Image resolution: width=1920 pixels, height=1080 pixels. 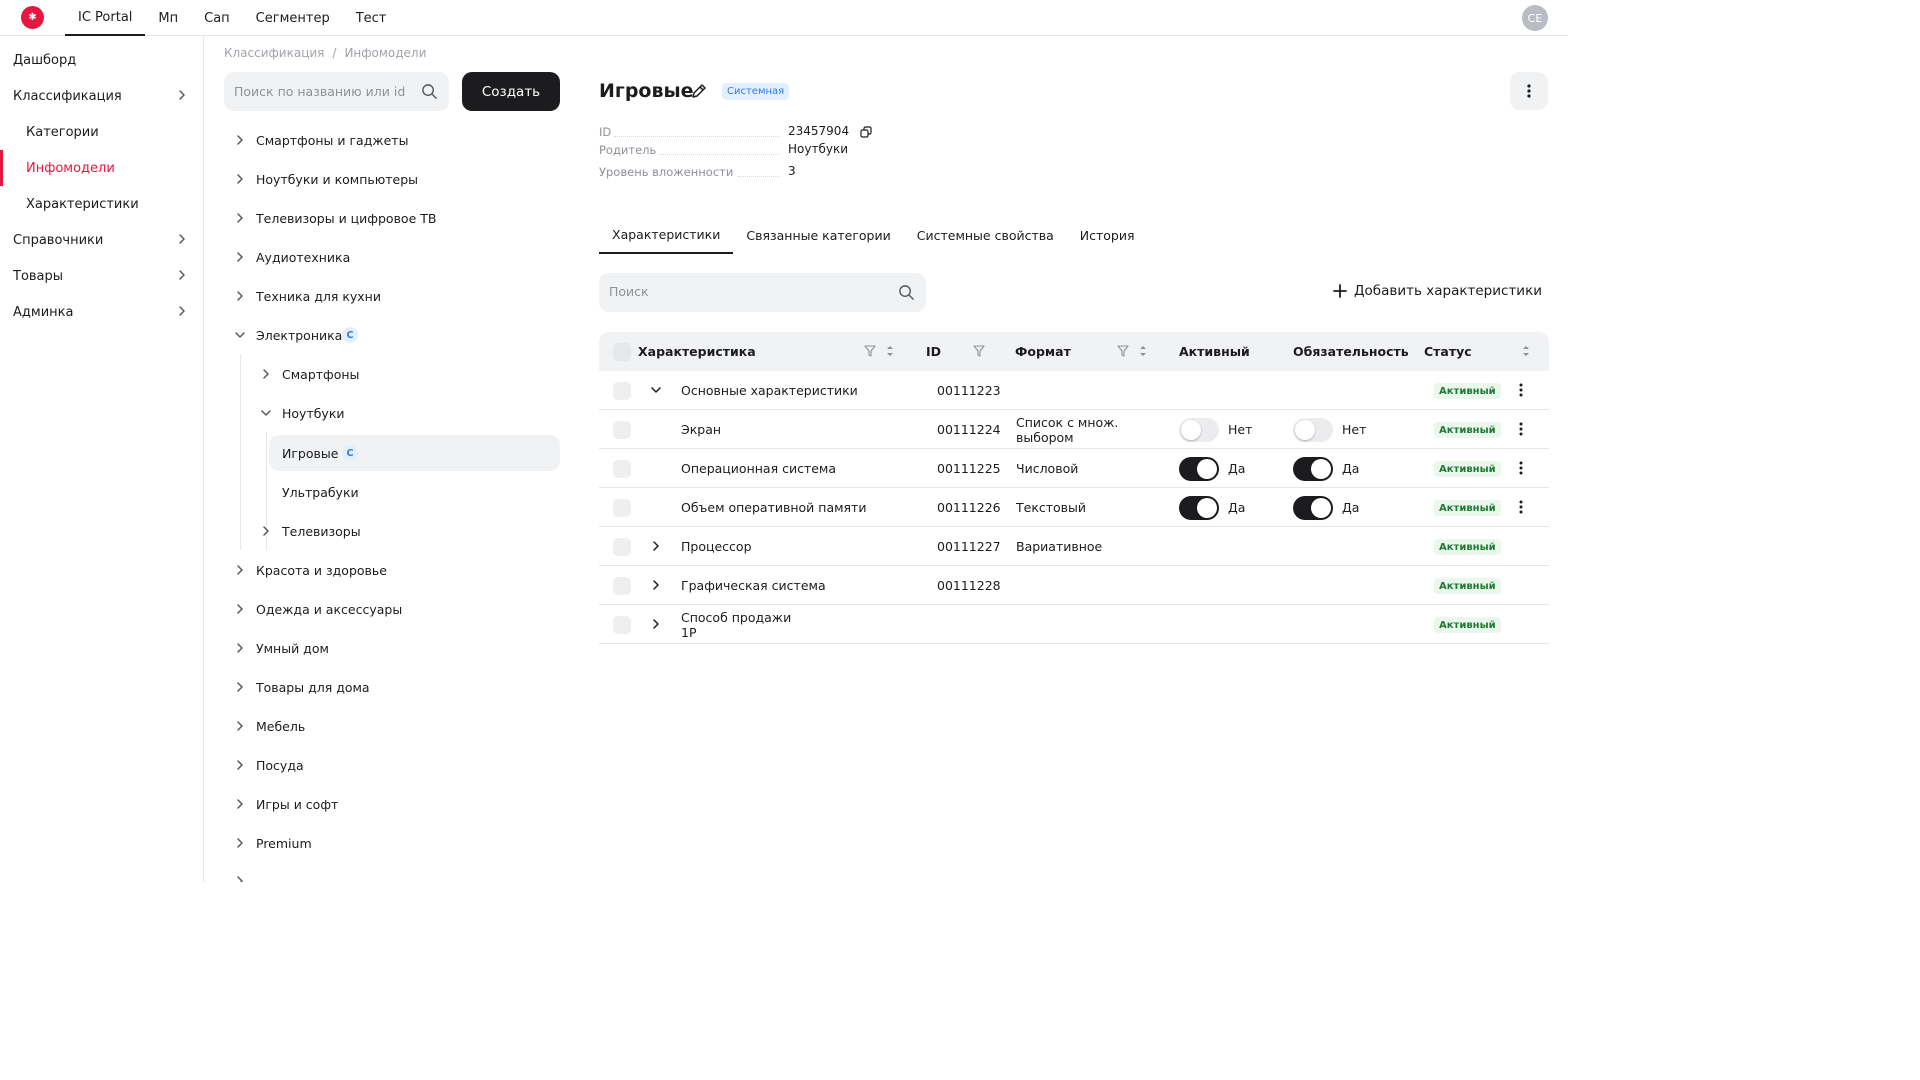 What do you see at coordinates (749, 291) in the screenshot?
I see `characteristics-search-input` at bounding box center [749, 291].